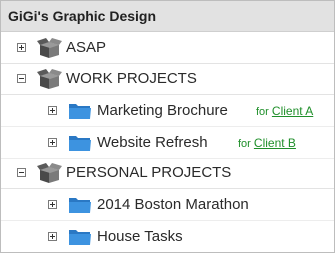 This screenshot has width=335, height=253. What do you see at coordinates (140, 236) in the screenshot?
I see `tree-item-label: House Tasks` at bounding box center [140, 236].